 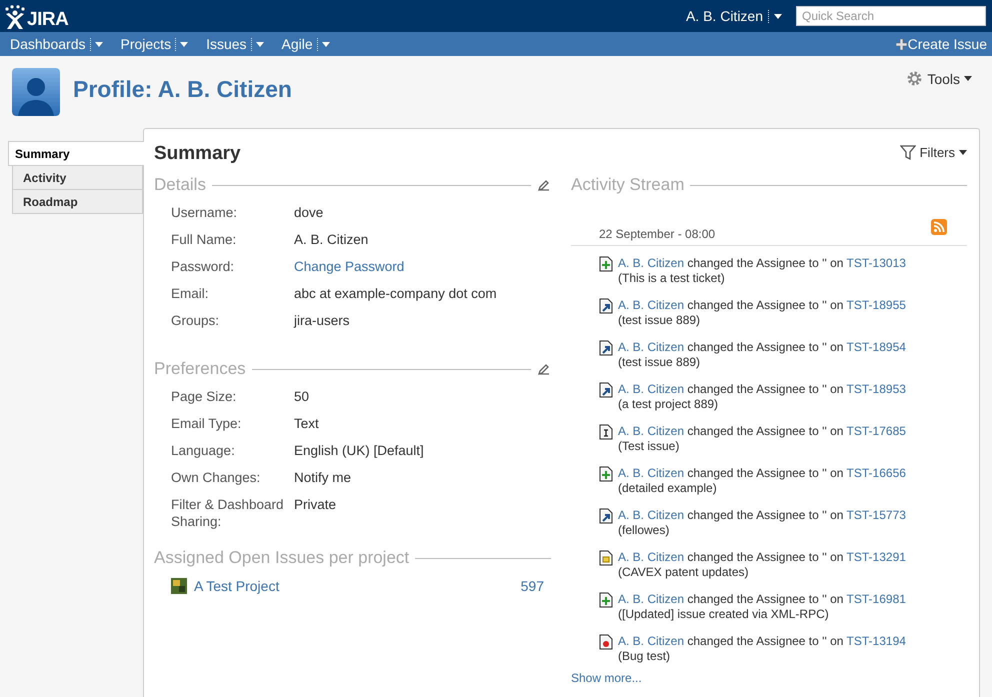 I want to click on project-icon, so click(x=179, y=586).